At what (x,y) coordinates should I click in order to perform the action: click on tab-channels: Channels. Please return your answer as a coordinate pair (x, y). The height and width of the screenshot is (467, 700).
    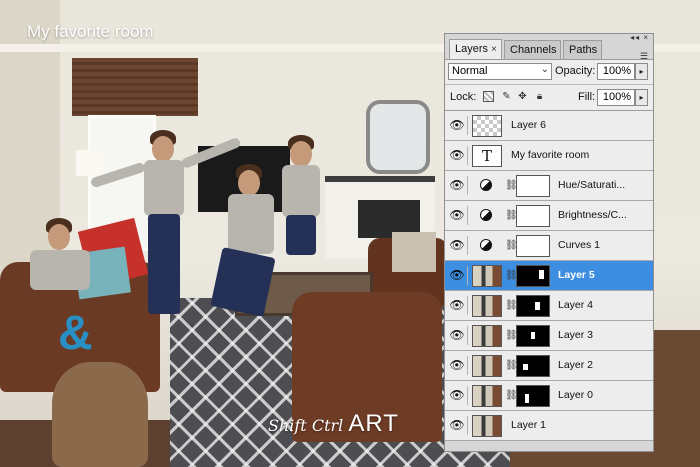
    Looking at the image, I should click on (533, 49).